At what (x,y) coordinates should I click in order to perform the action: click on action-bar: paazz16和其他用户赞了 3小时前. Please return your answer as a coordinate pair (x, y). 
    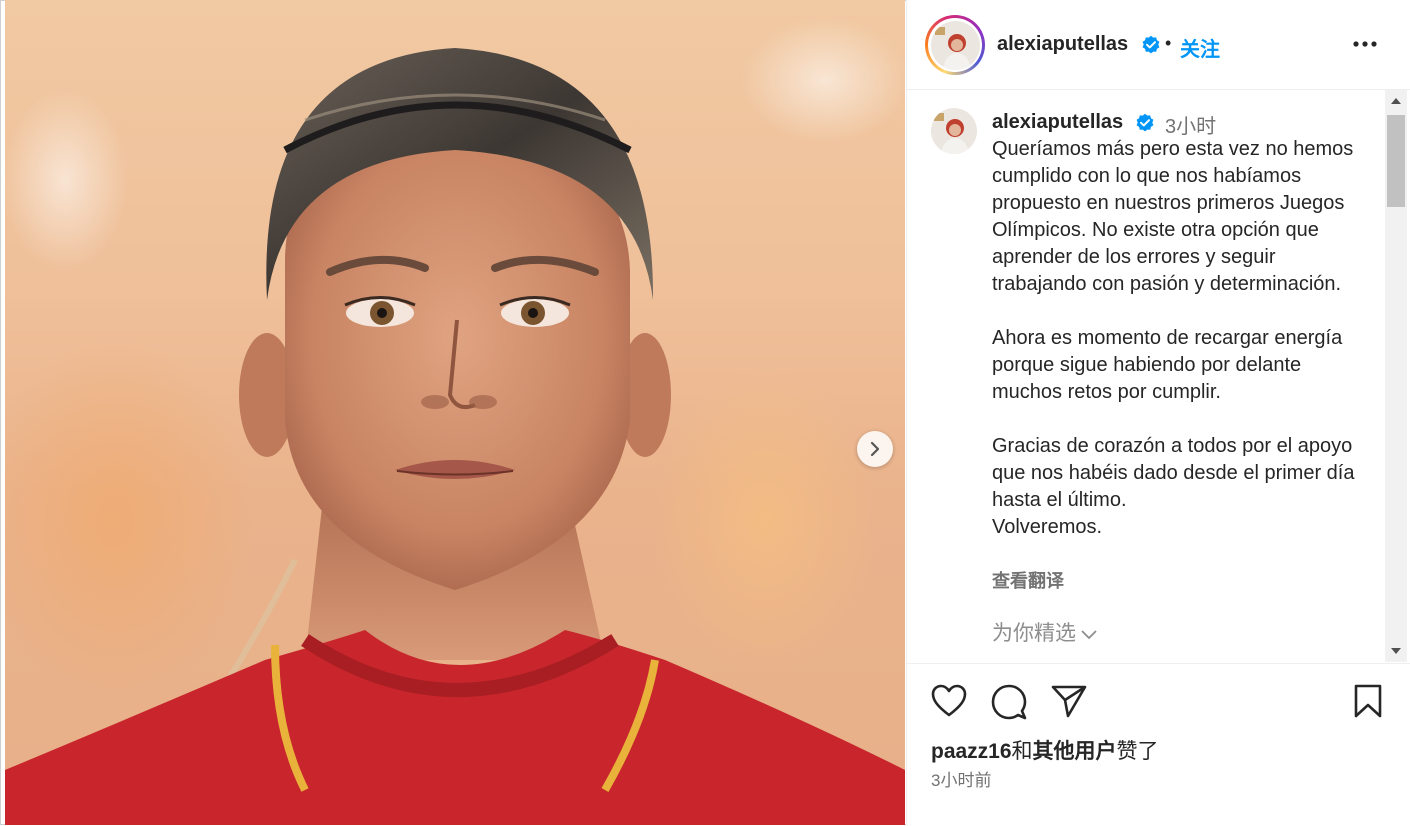
    Looking at the image, I should click on (1158, 744).